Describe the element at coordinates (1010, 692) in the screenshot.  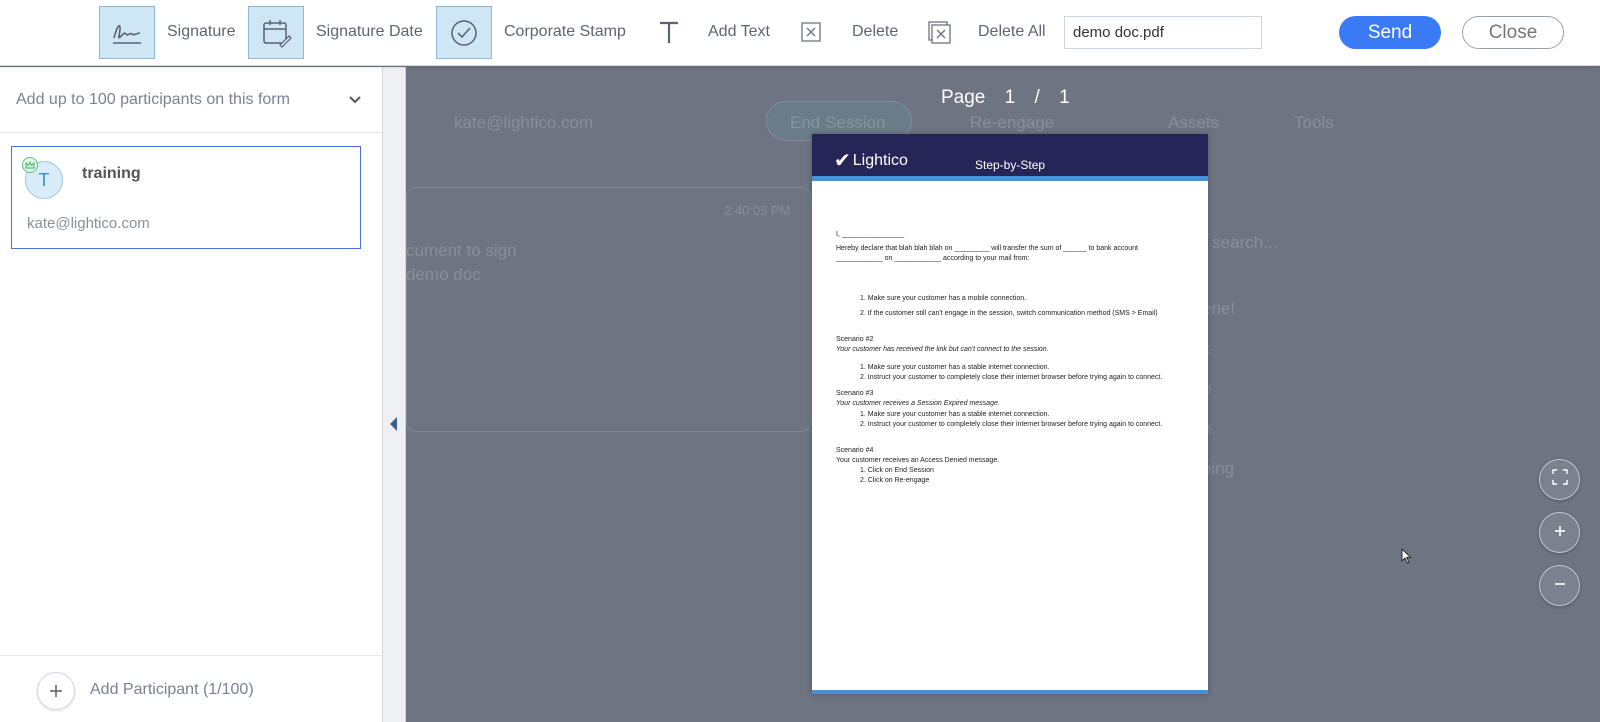
I see `document-footer-stripe` at that location.